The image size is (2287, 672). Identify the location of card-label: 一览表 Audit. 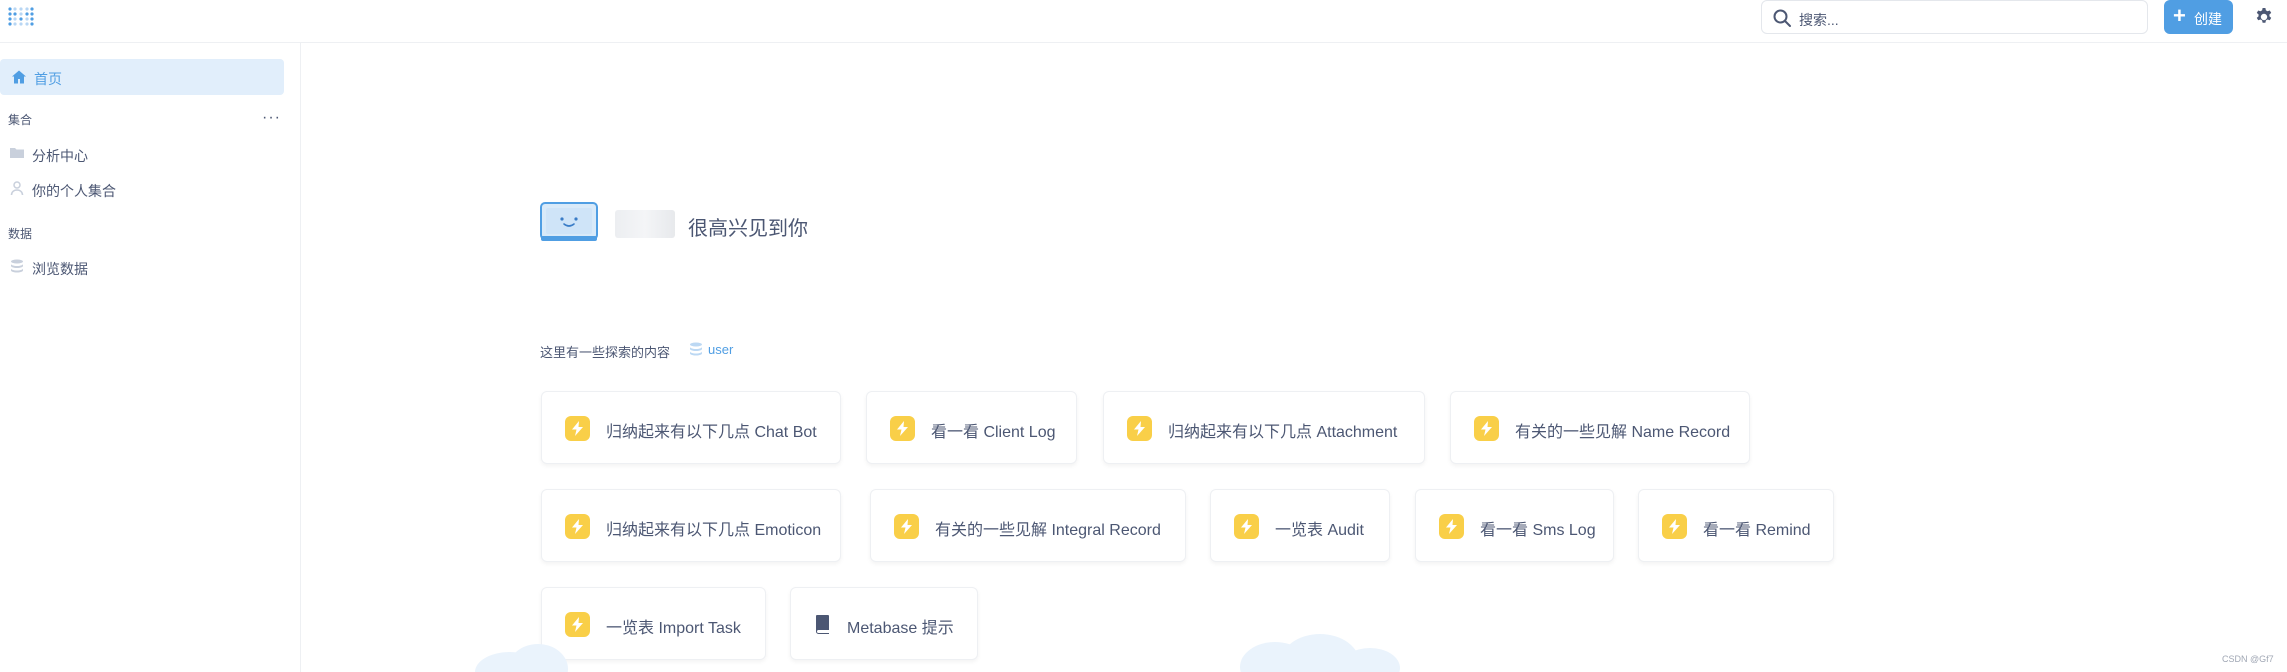
(1319, 530).